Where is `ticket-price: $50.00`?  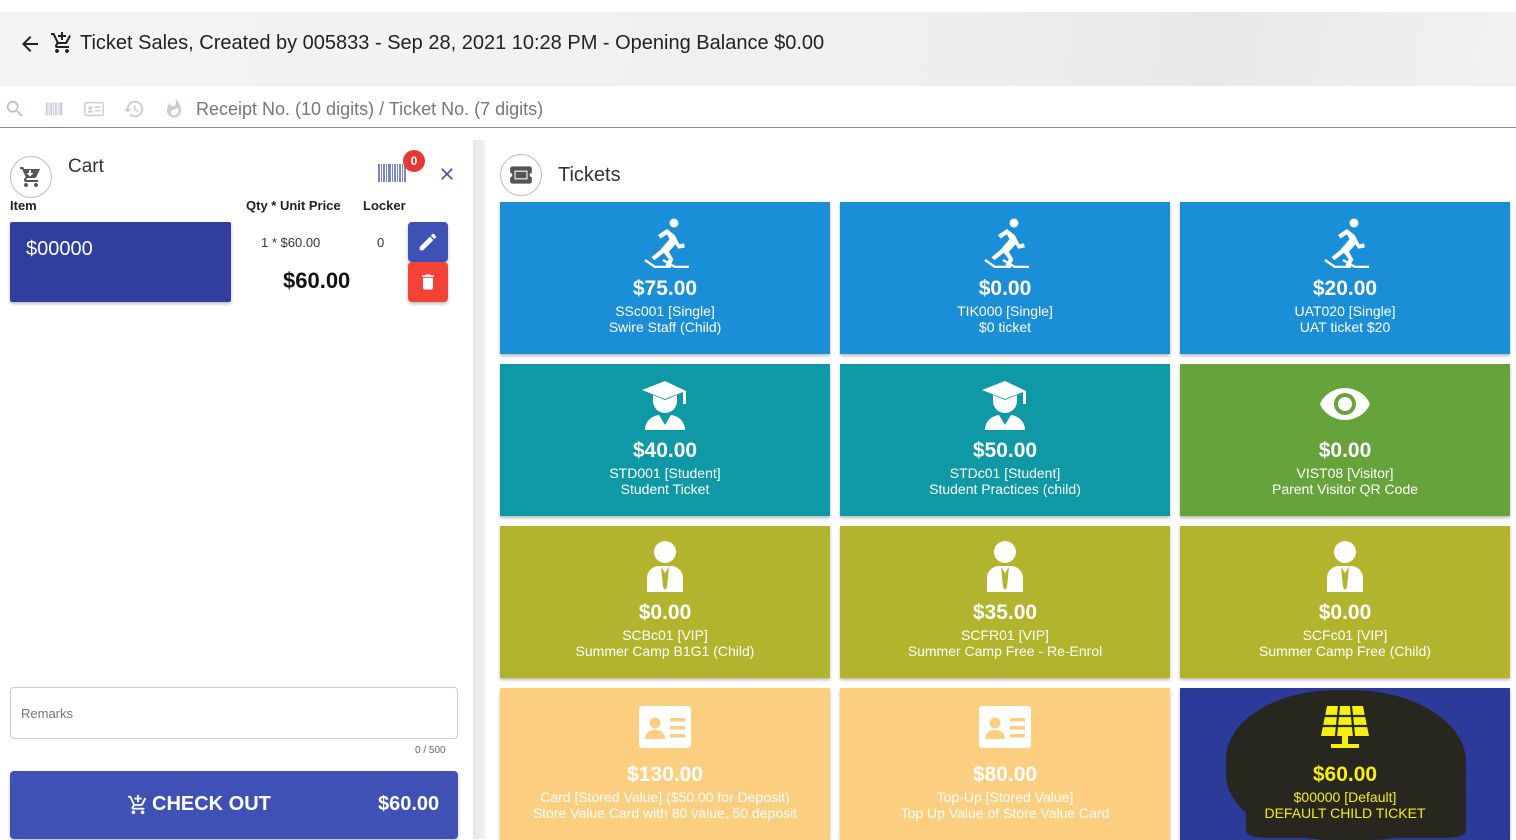 ticket-price: $50.00 is located at coordinates (1005, 450).